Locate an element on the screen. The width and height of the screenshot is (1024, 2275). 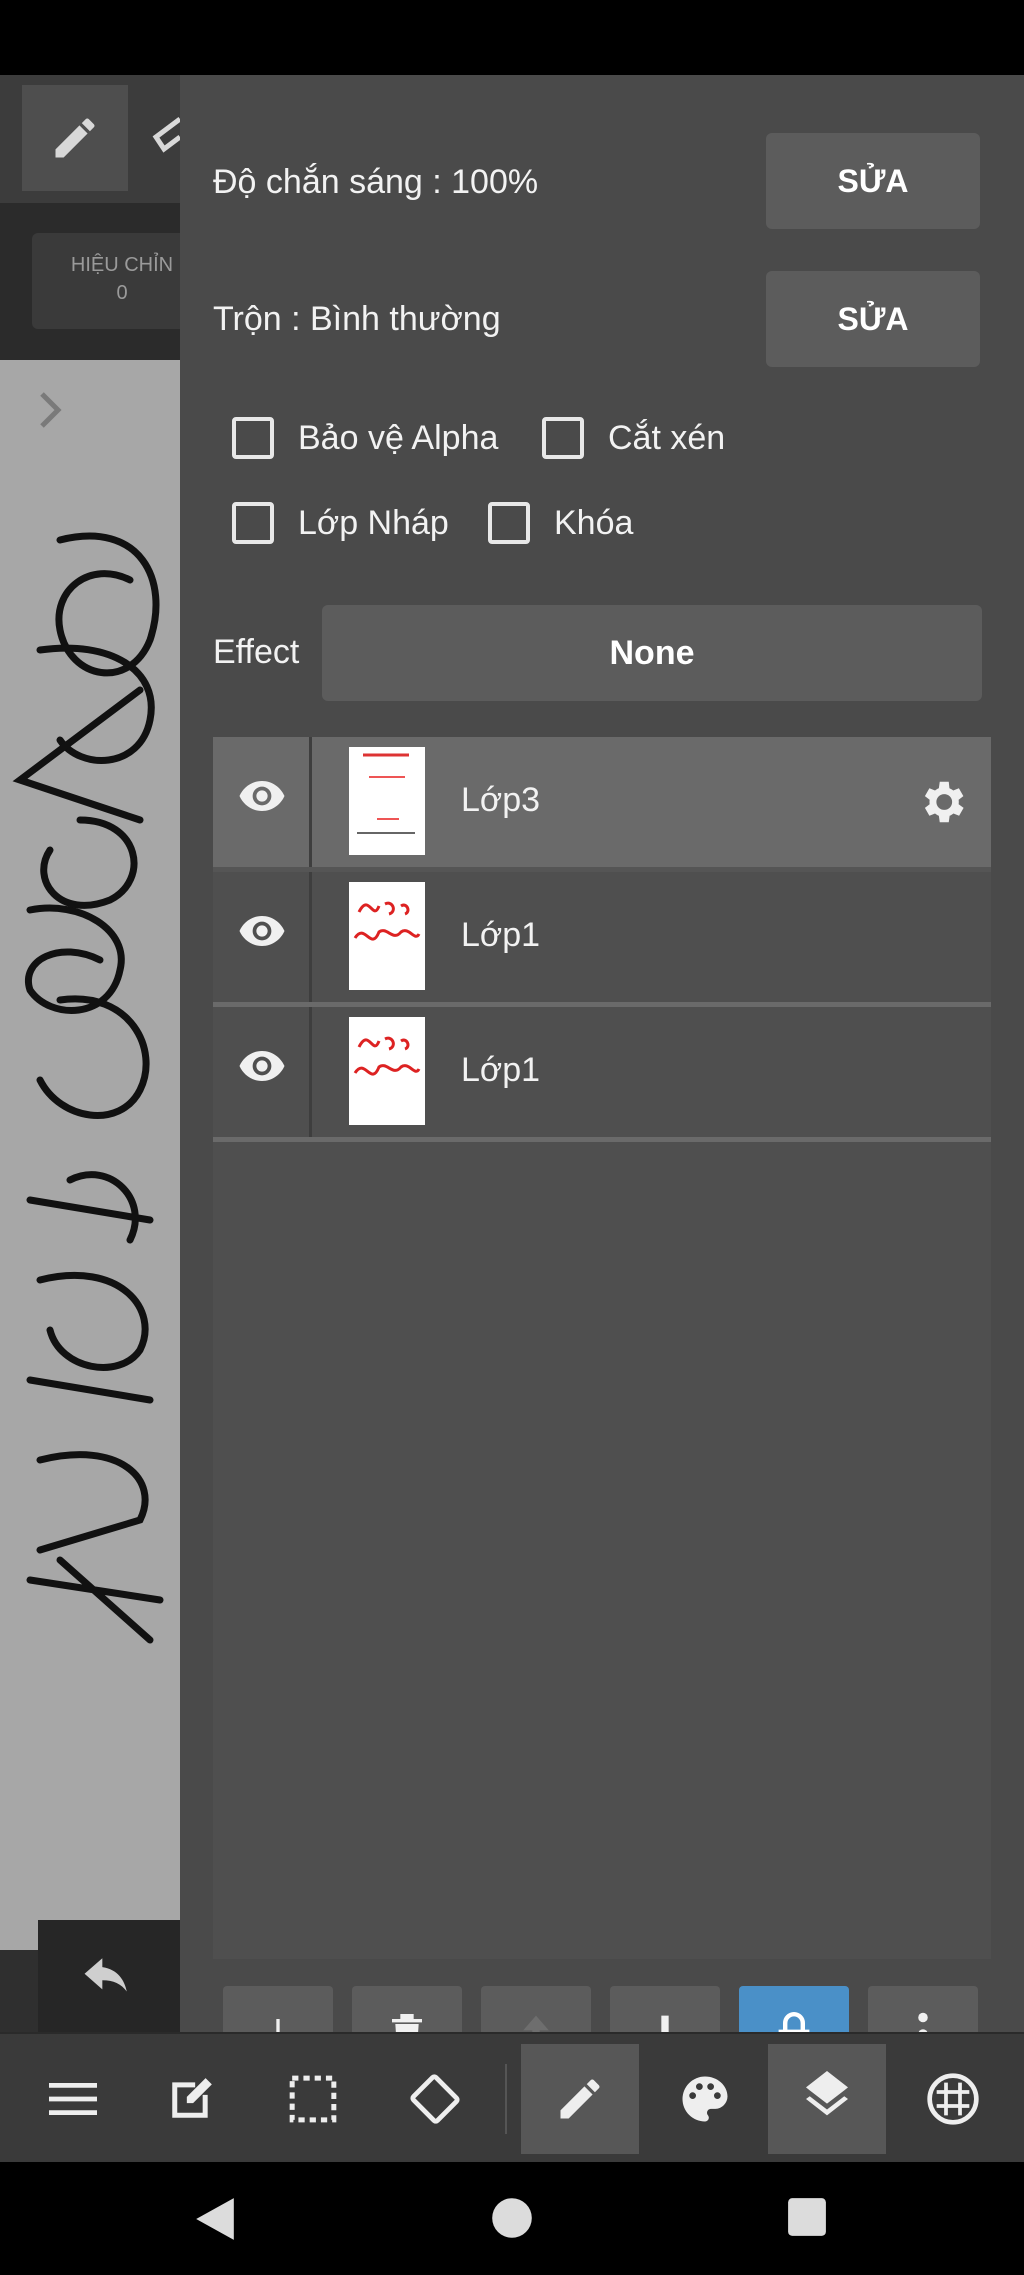
rotate-button is located at coordinates (435, 2099).